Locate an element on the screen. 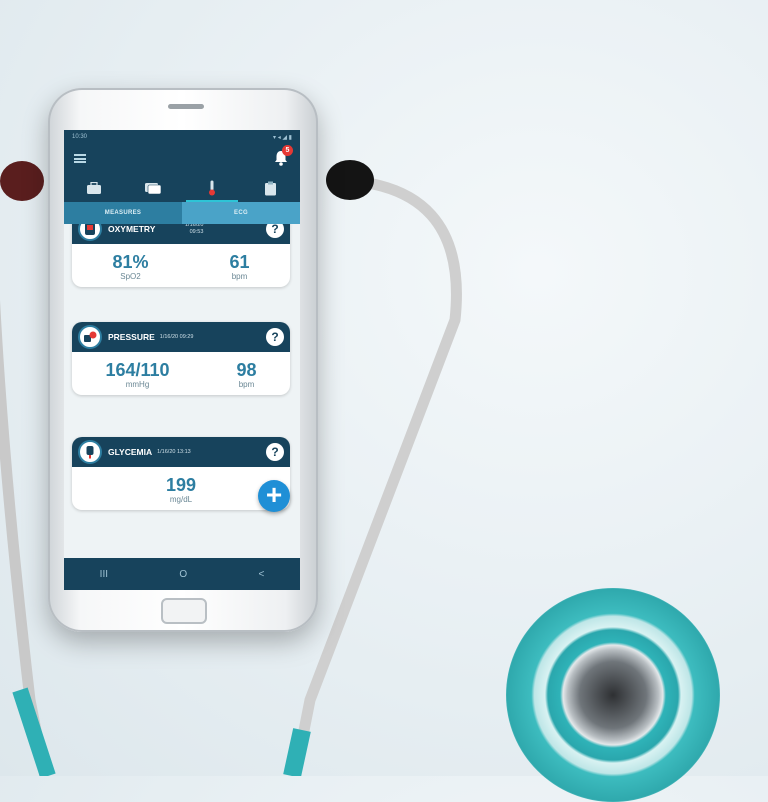  tab-clipboard is located at coordinates (271, 188).